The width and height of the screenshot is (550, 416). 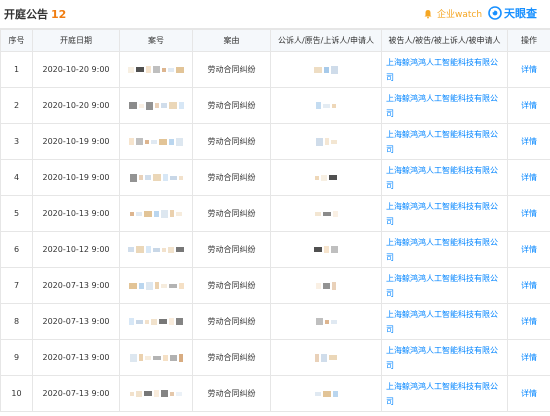 I want to click on table-row: 10 2020-07-13 9:00 劳动合同纠纷 上海鲸鸿鸿人工智能科技有限公司 详情, so click(x=275, y=393).